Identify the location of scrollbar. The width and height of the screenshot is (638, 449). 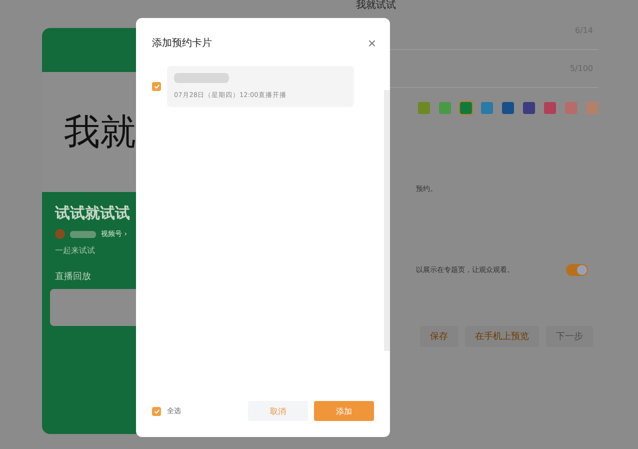
(387, 220).